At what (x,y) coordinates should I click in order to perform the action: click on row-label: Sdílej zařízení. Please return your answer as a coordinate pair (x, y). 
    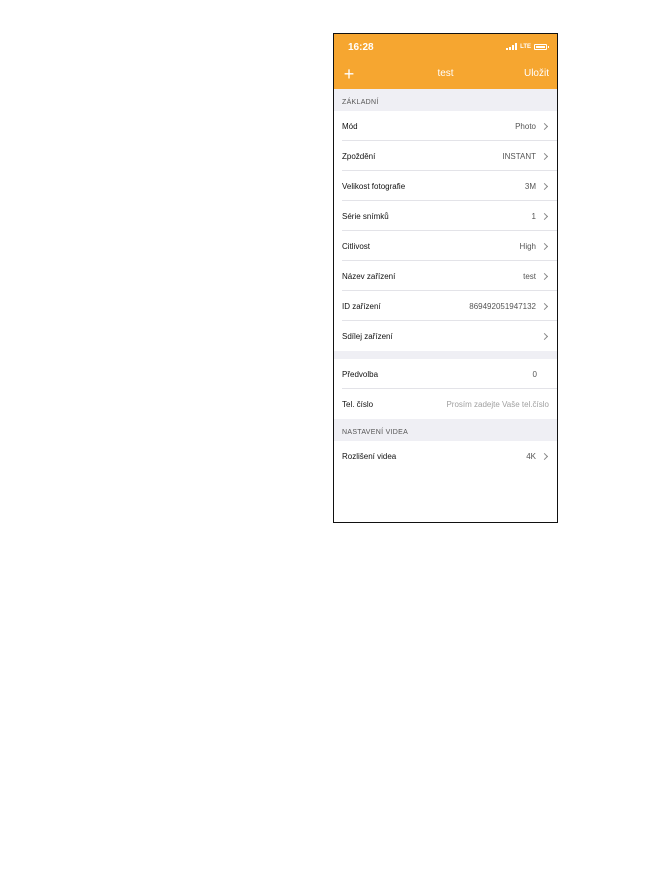
    Looking at the image, I should click on (367, 336).